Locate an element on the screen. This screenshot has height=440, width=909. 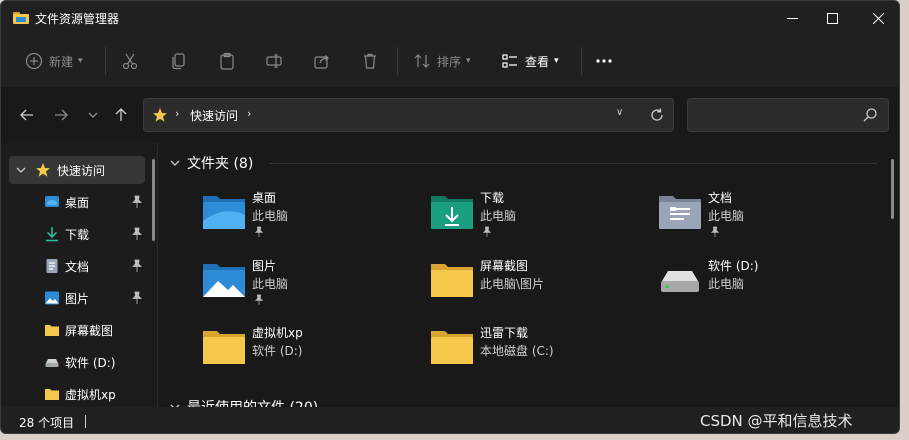
navigation-bar: › 快速访问 › ∨ is located at coordinates (450, 115).